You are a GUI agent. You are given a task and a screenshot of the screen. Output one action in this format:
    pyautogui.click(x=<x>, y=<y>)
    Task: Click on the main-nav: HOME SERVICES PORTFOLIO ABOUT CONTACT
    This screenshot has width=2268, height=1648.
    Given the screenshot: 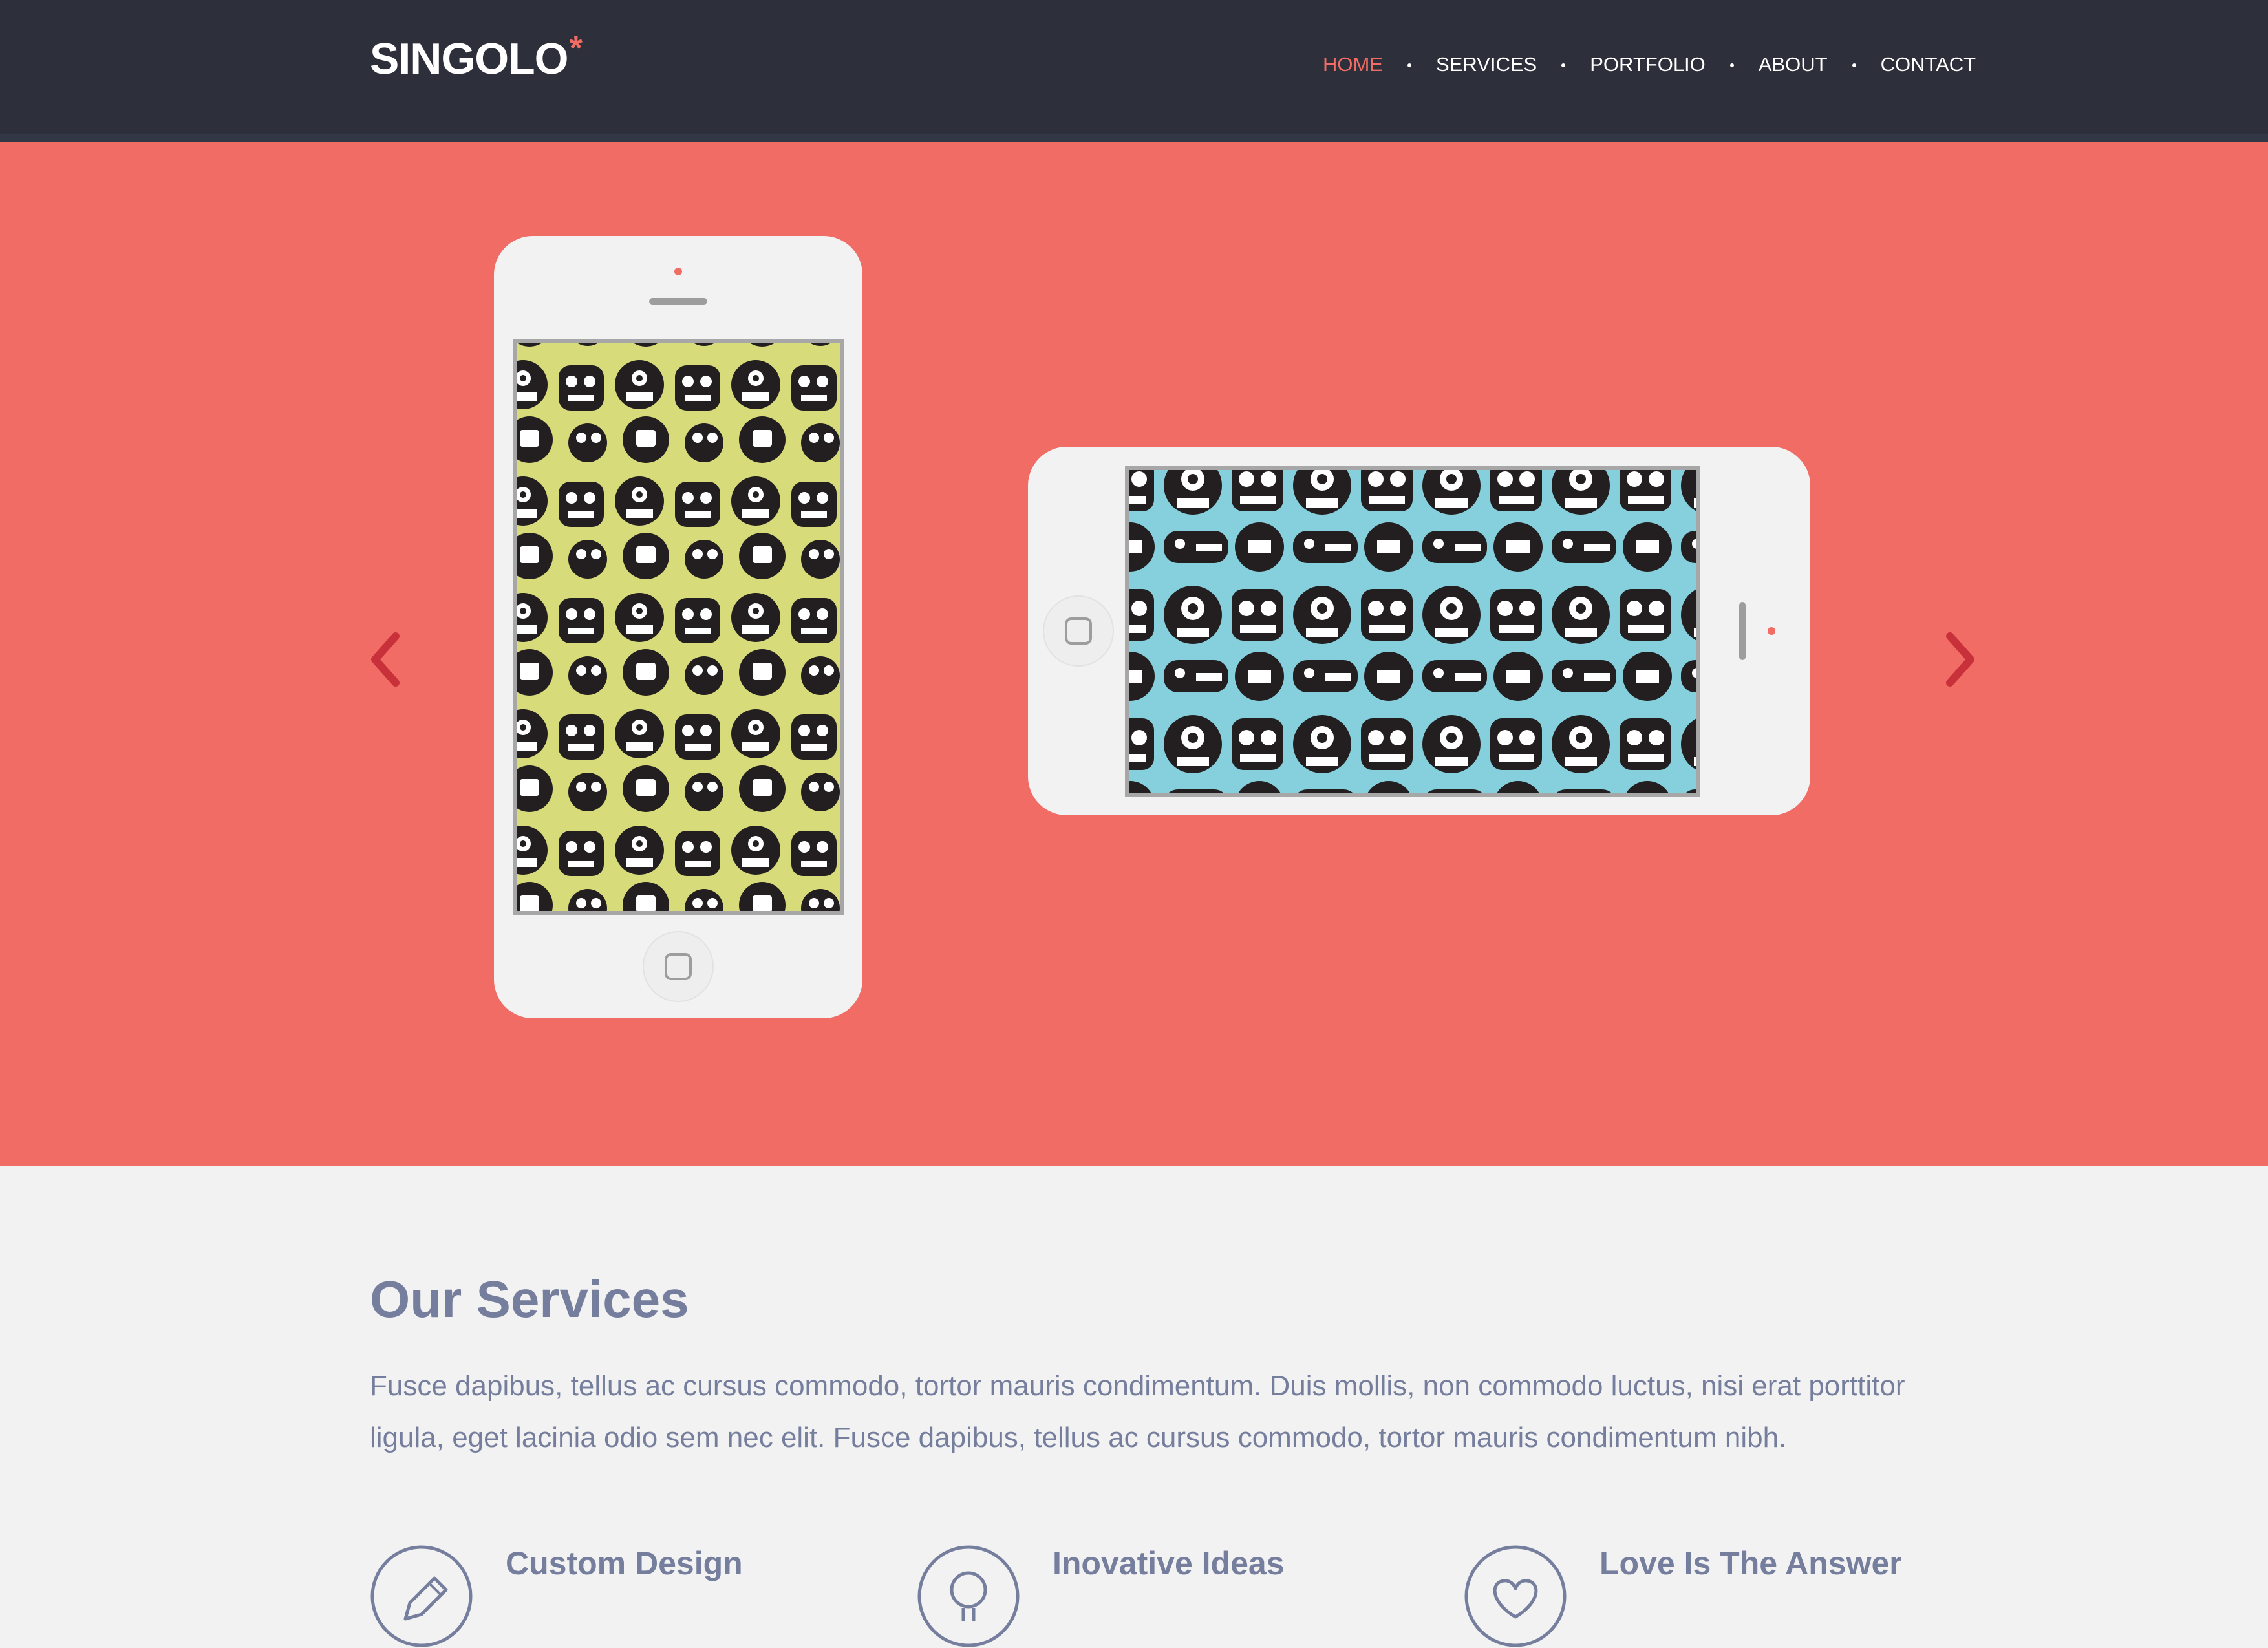 What is the action you would take?
    pyautogui.click(x=1650, y=64)
    